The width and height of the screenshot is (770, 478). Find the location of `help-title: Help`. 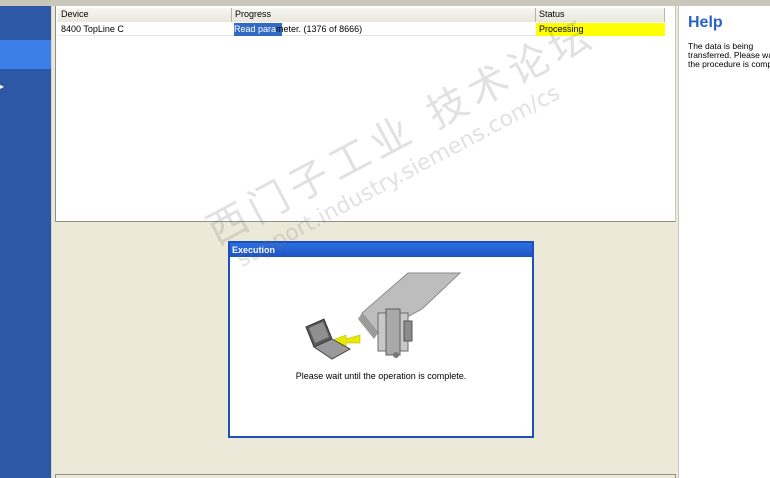

help-title: Help is located at coordinates (705, 22).